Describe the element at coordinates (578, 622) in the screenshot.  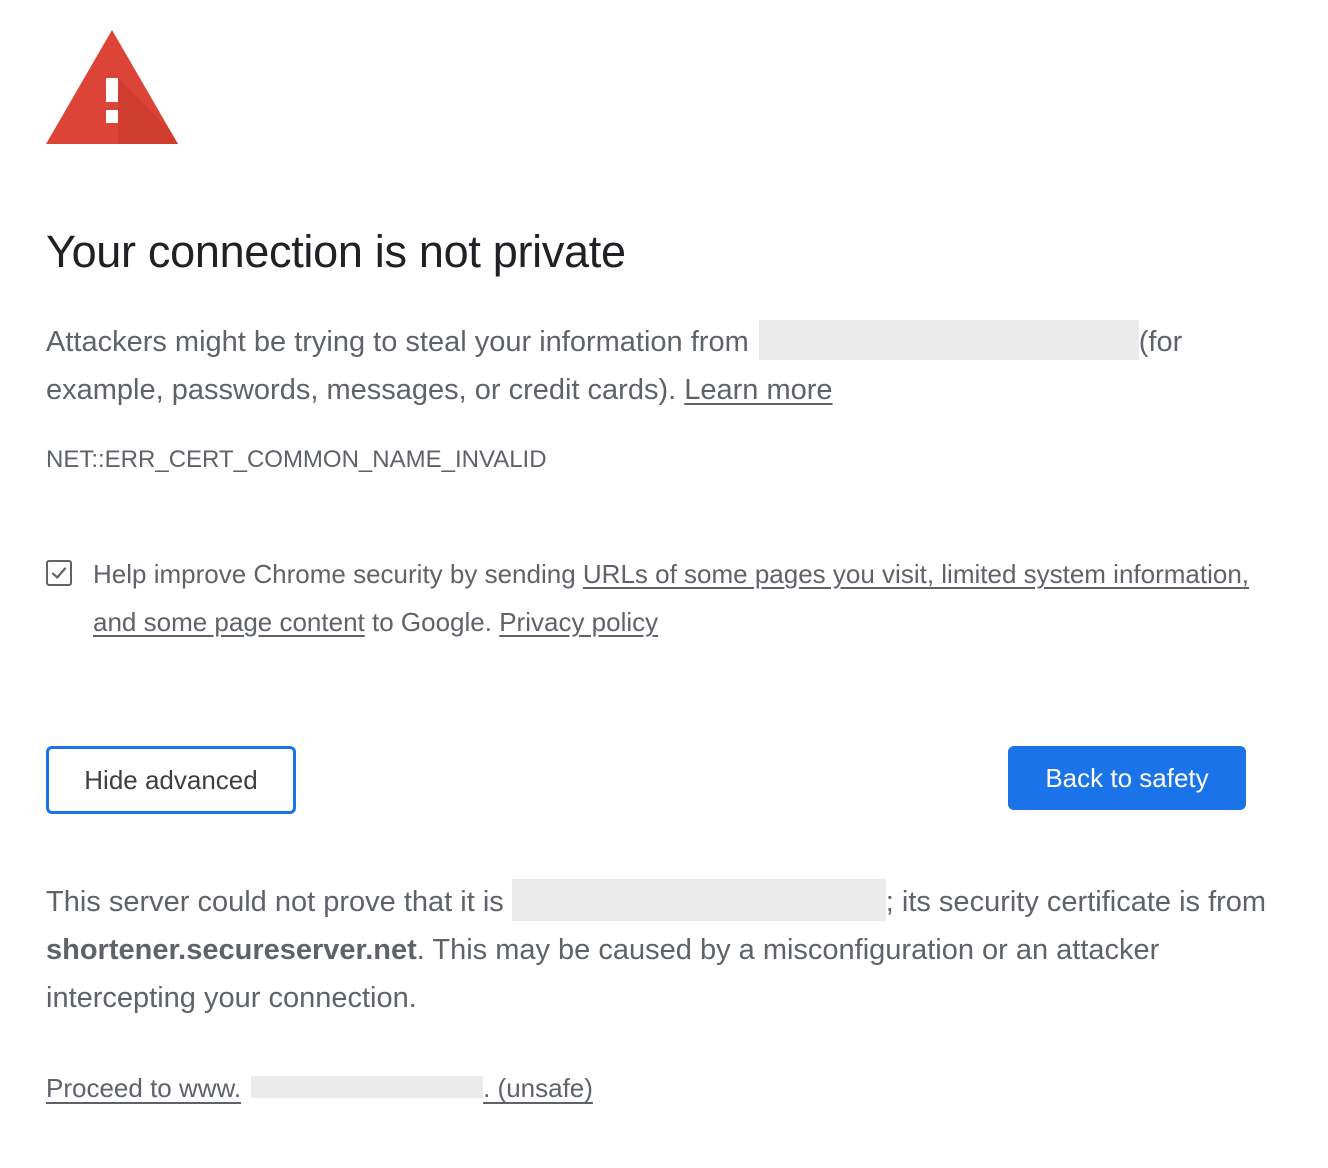
I see `privacy-policy-link: Privacy policy` at that location.